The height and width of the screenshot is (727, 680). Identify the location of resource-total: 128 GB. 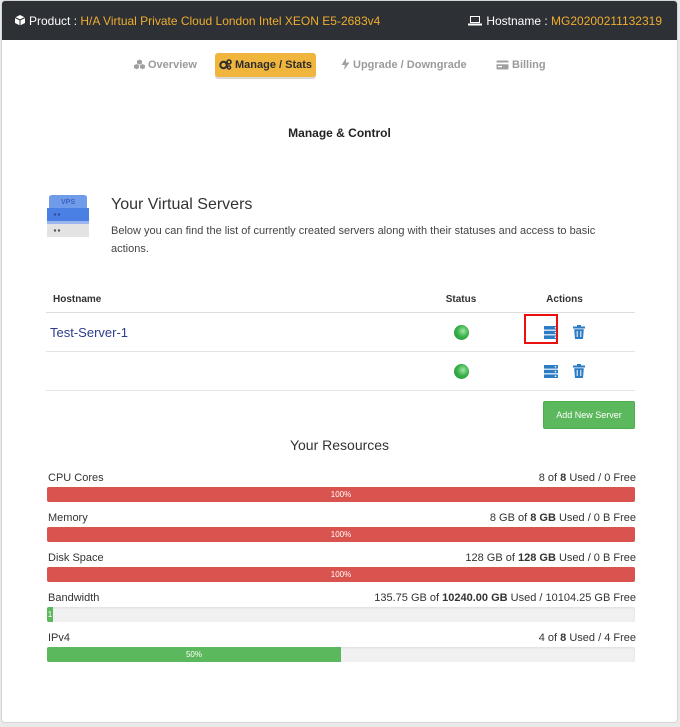
(536, 558).